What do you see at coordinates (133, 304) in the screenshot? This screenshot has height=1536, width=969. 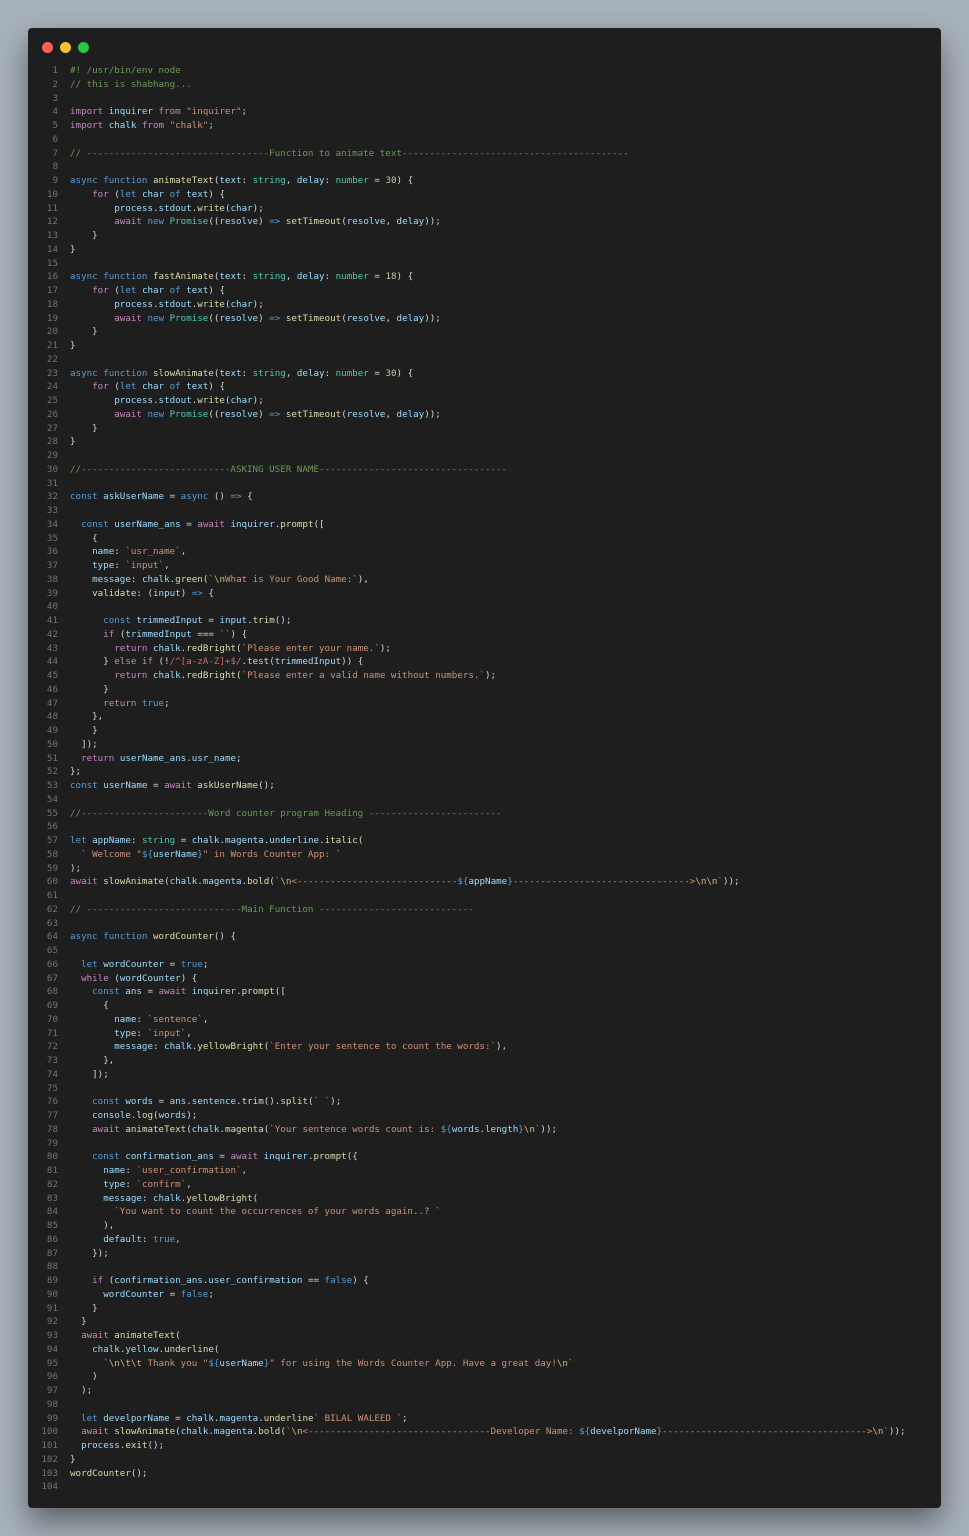 I see `code-token: process` at bounding box center [133, 304].